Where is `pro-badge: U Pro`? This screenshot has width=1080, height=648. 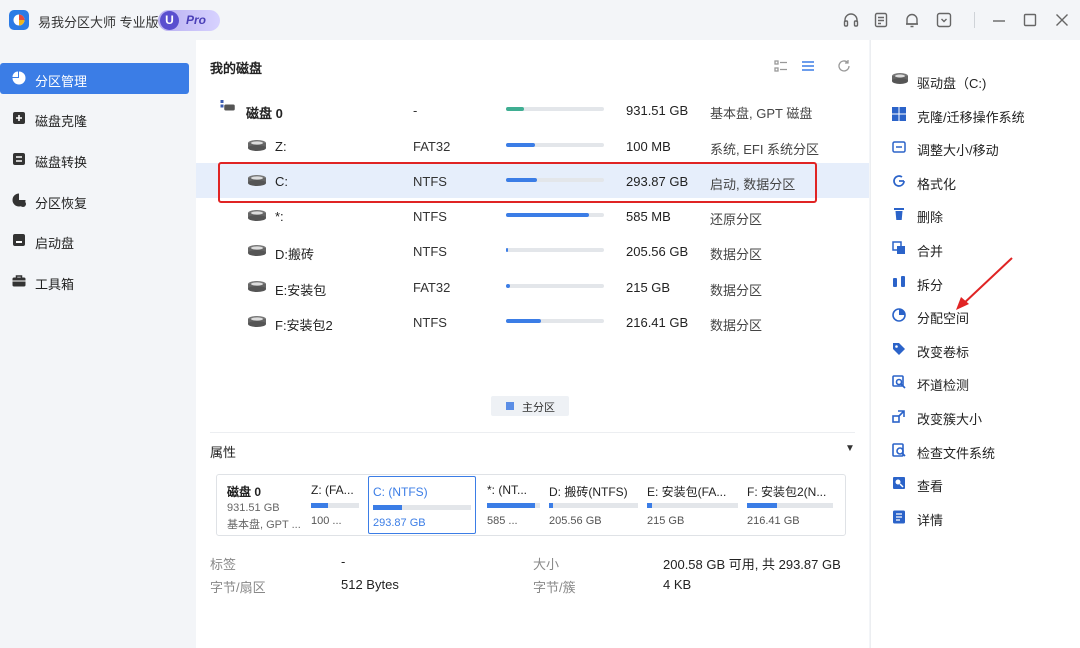 pro-badge: U Pro is located at coordinates (189, 20).